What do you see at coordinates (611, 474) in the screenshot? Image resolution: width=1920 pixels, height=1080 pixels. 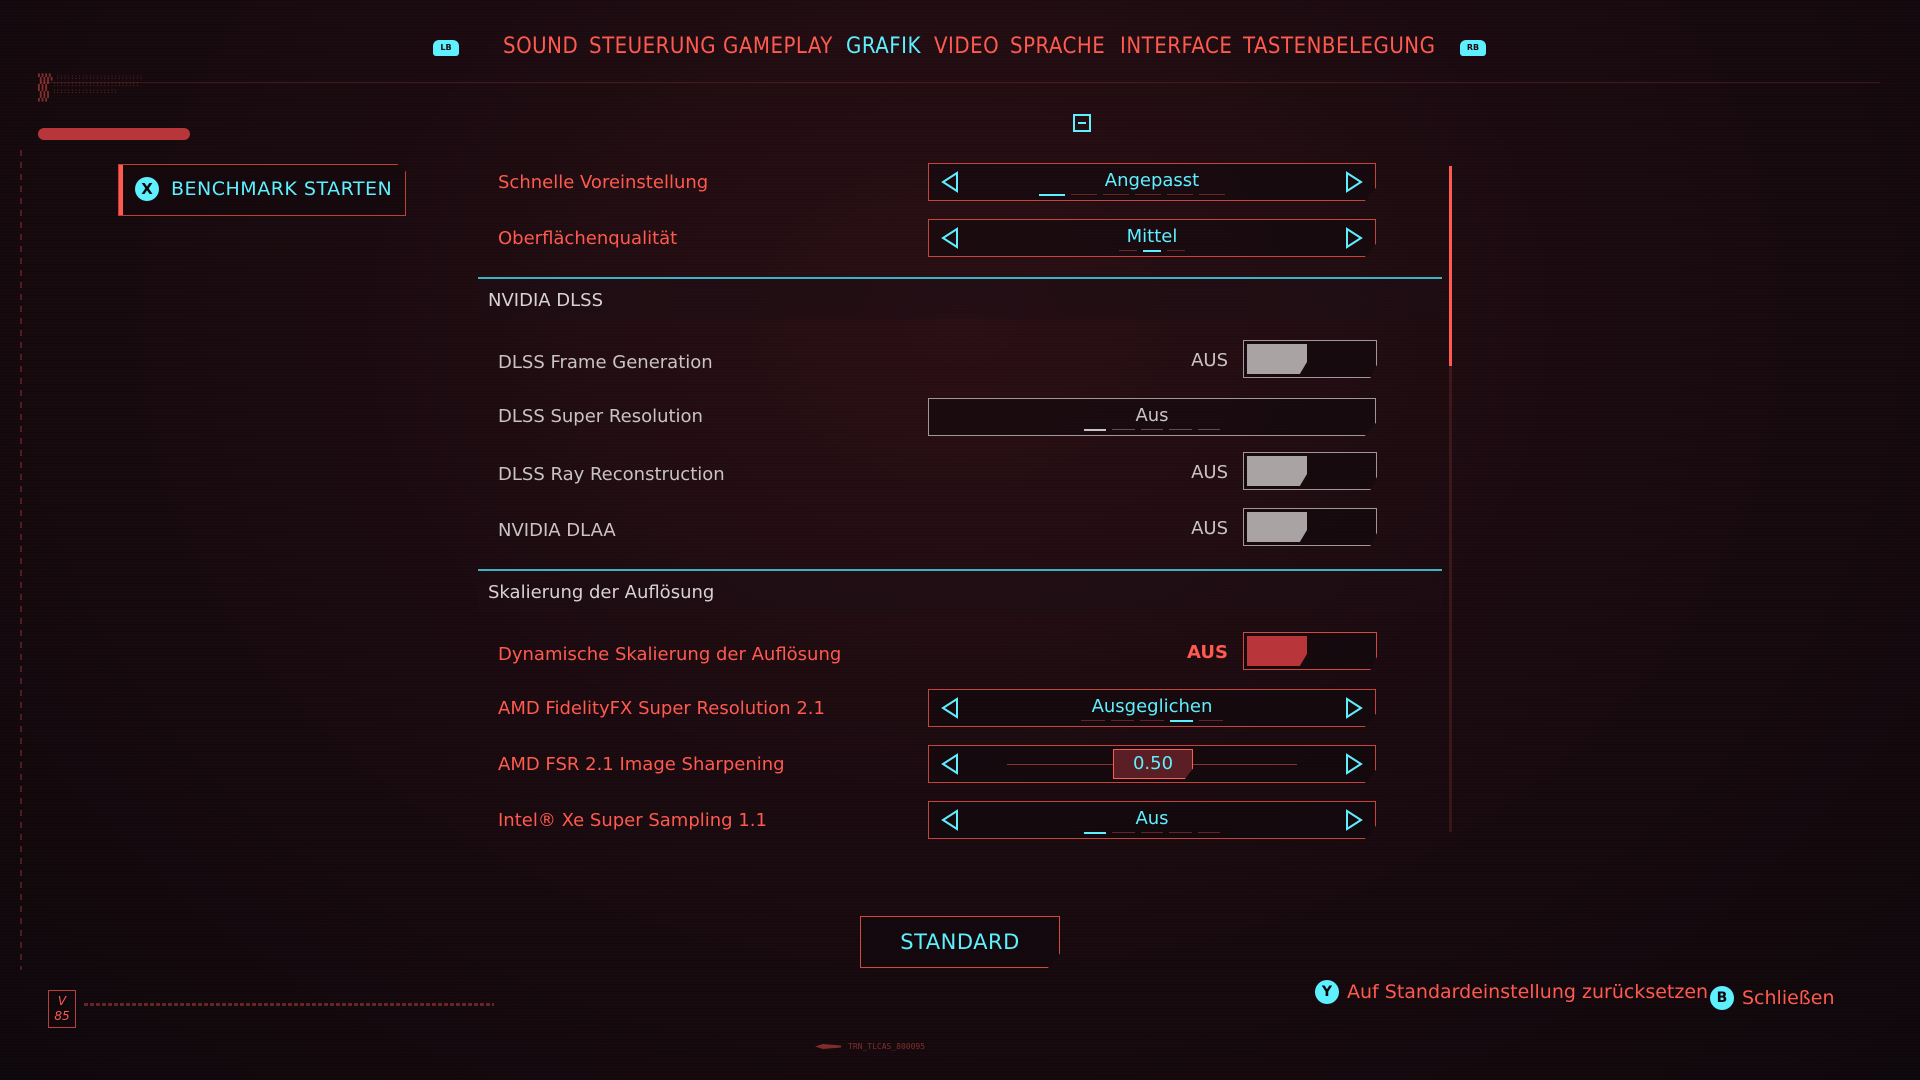 I see `ray-reconstruction-label: DLSS Ray Reconstruction` at bounding box center [611, 474].